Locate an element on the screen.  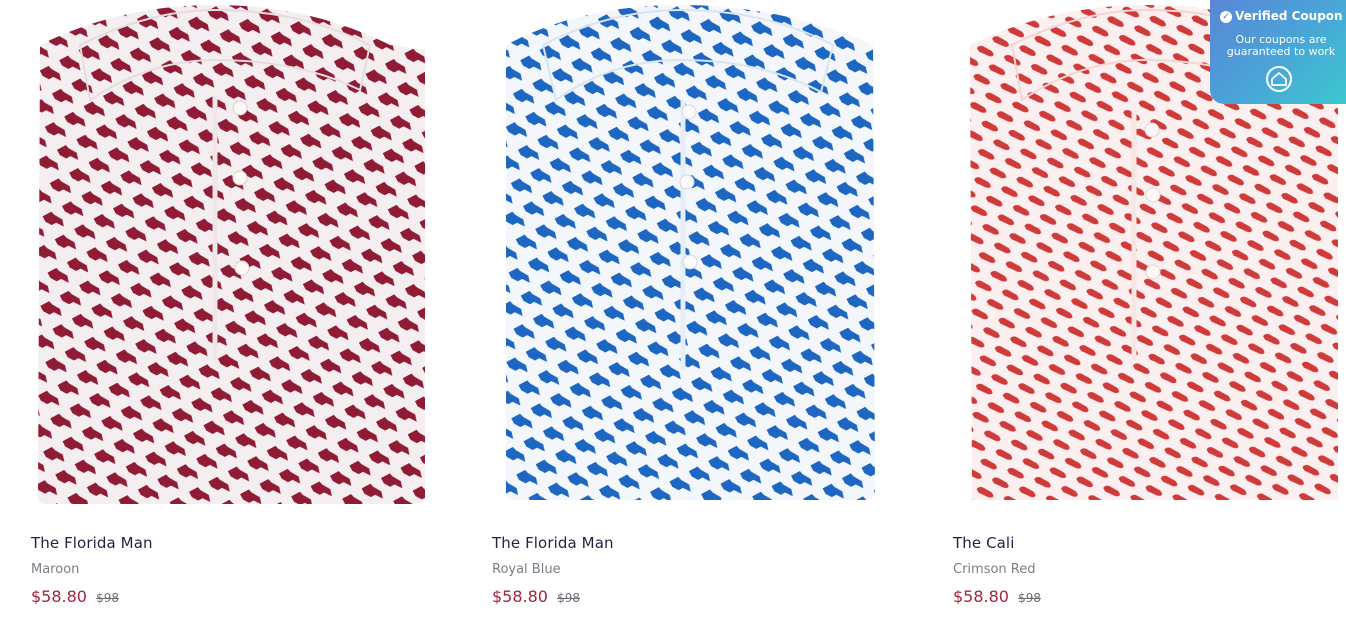
product-color: Maroon is located at coordinates (55, 569).